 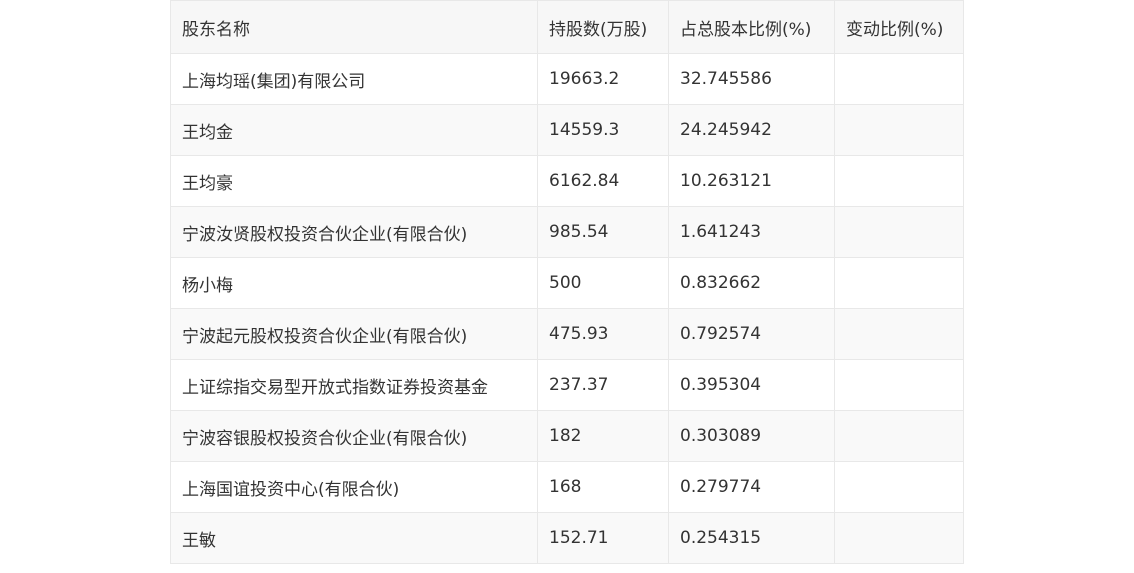 I want to click on table-row: 王均豪 6162.84 10.263121, so click(x=567, y=181).